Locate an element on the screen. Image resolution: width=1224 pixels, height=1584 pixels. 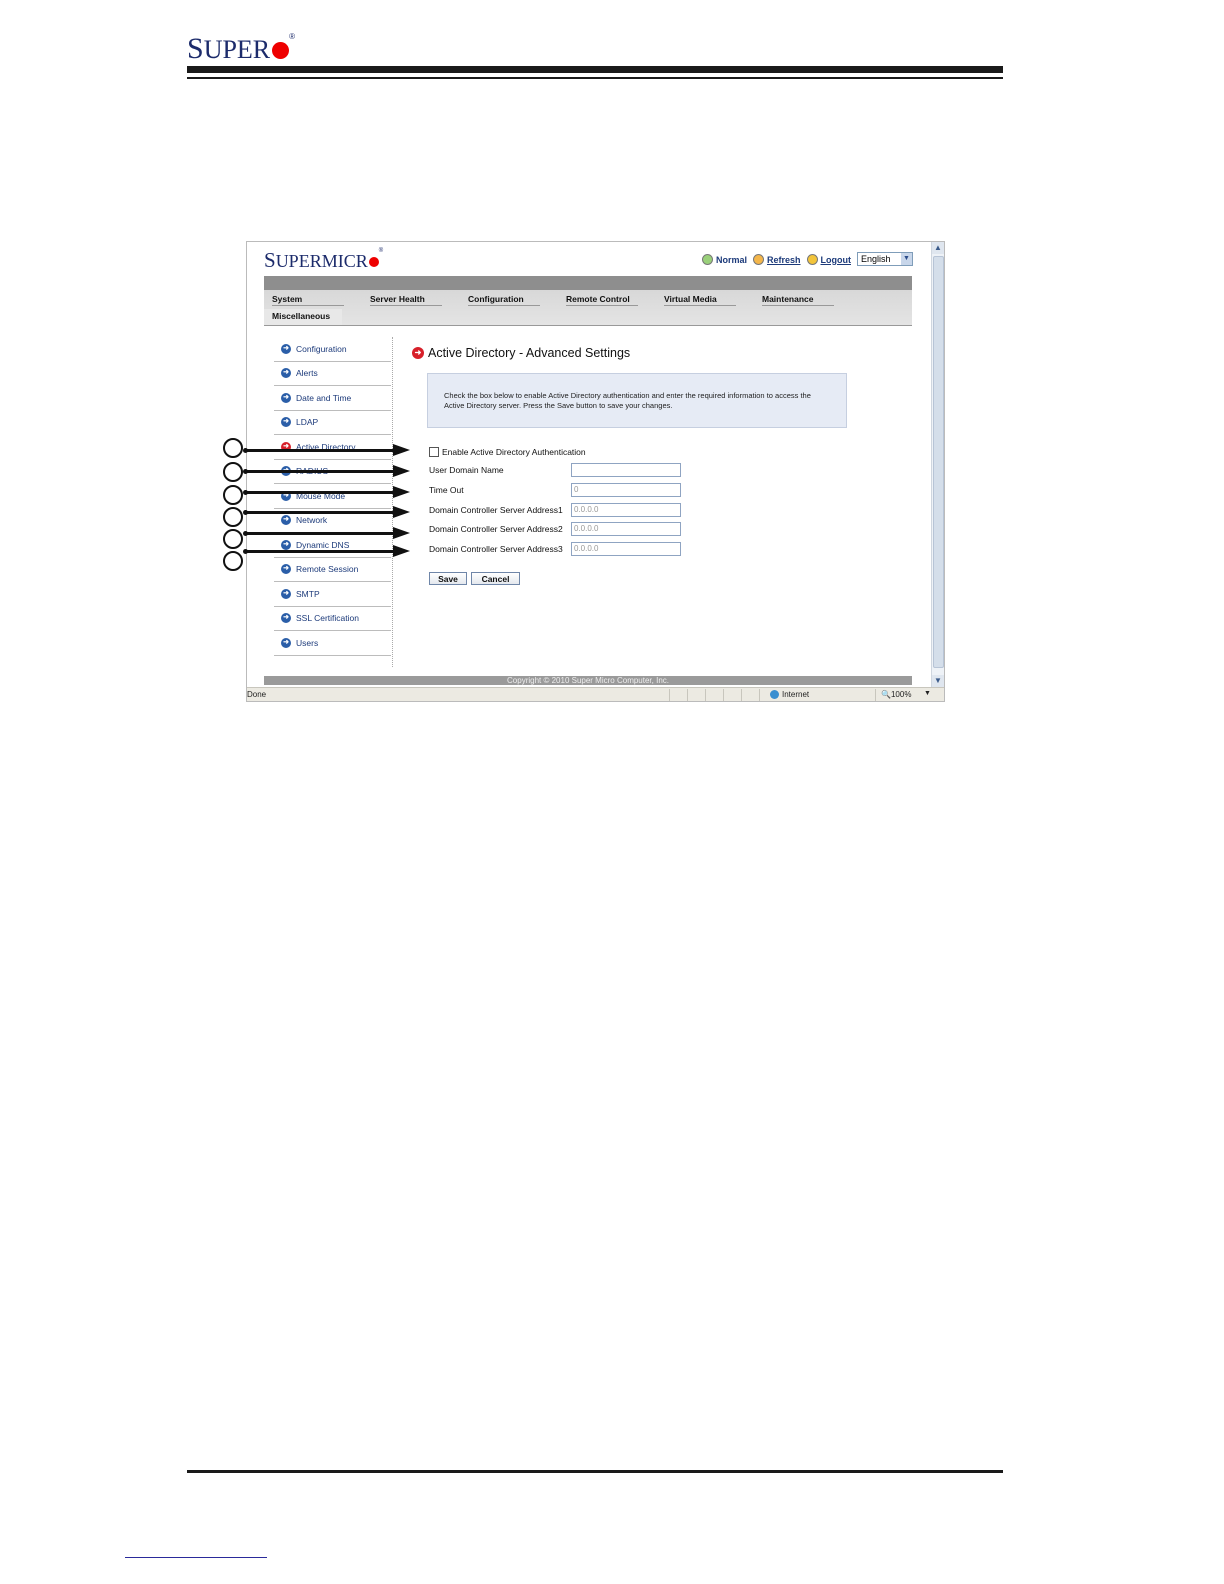
sidebar-item-ldap: ➜ LDAP is located at coordinates (332, 423).